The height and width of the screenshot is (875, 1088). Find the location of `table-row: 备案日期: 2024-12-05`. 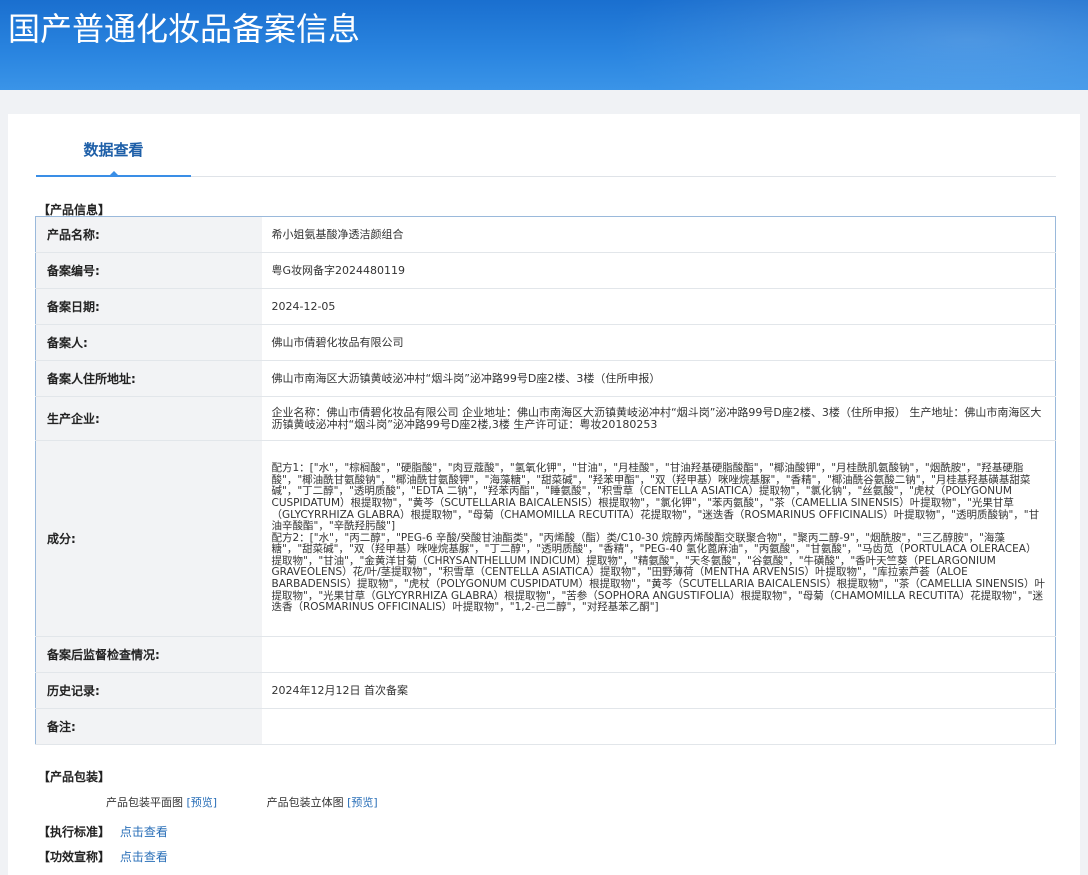

table-row: 备案日期: 2024-12-05 is located at coordinates (545, 306).